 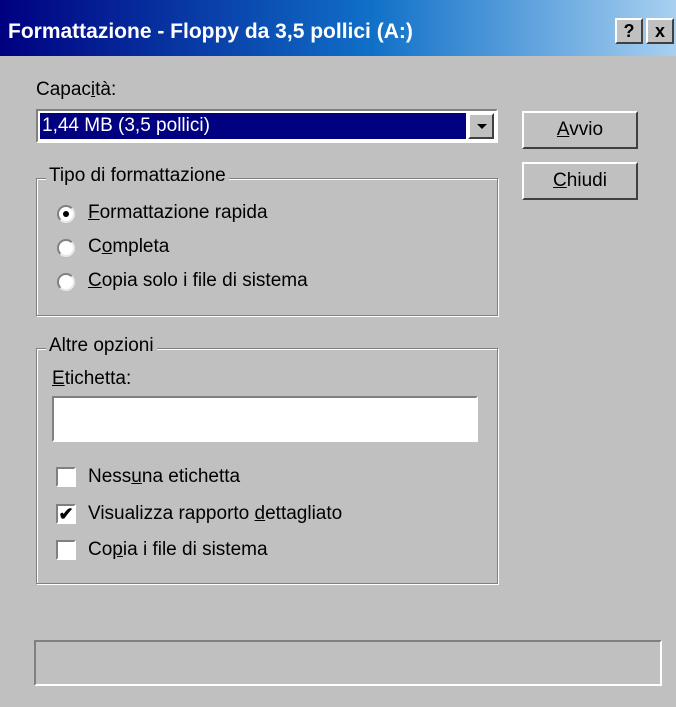 What do you see at coordinates (580, 181) in the screenshot?
I see `close-button: Chiudi` at bounding box center [580, 181].